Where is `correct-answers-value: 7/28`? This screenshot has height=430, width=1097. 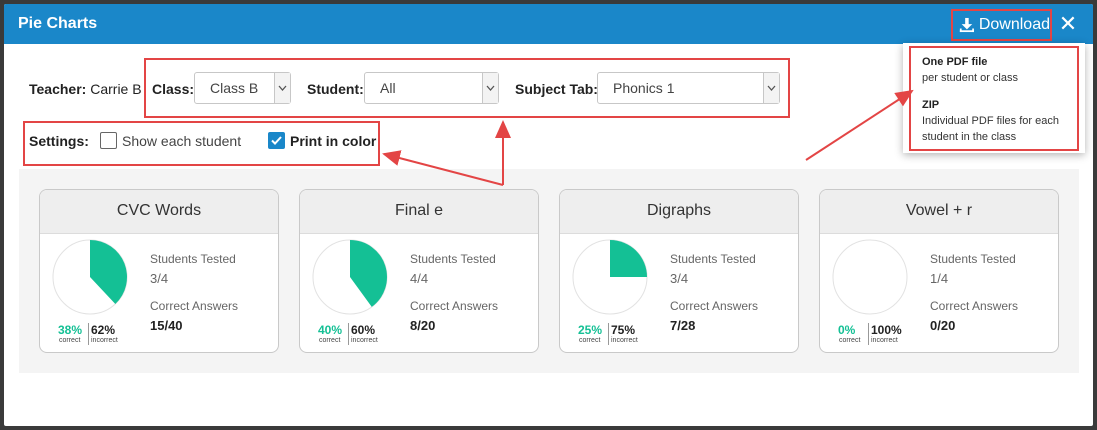
correct-answers-value: 7/28 is located at coordinates (683, 325).